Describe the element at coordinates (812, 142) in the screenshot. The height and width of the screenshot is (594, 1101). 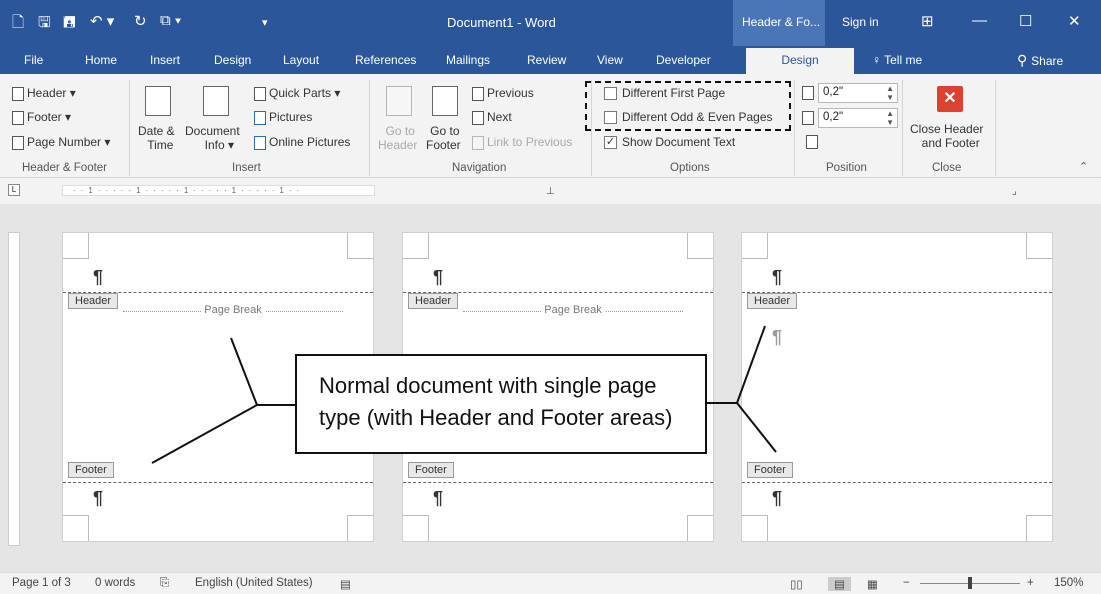
I see `insert-alignment-tab-icon` at that location.